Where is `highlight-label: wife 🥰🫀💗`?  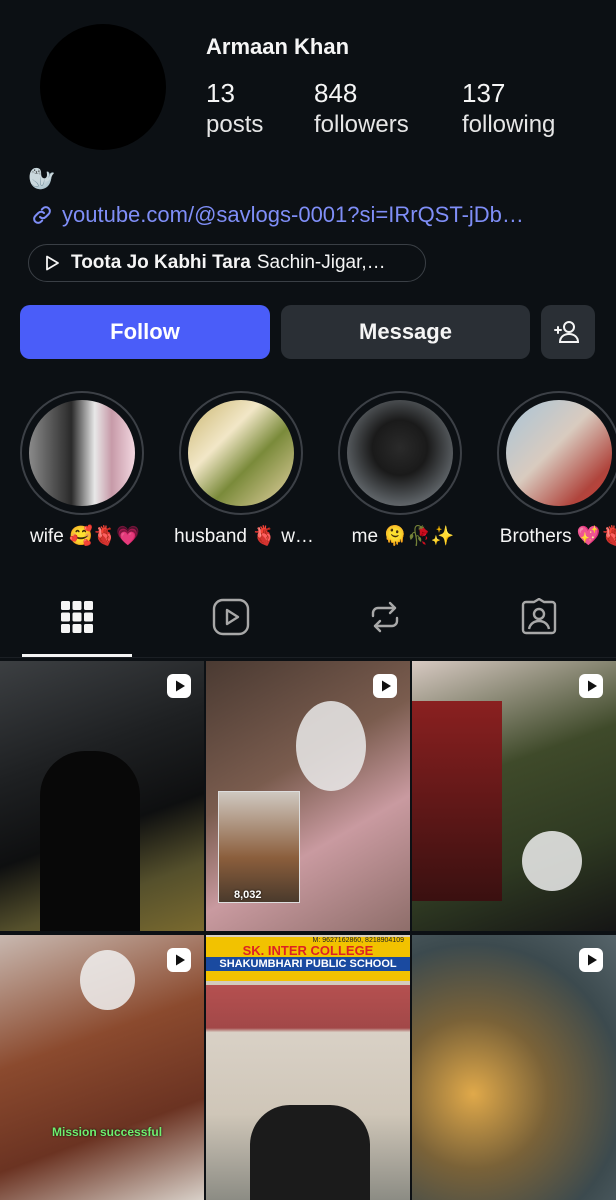 highlight-label: wife 🥰🫀💗 is located at coordinates (85, 536).